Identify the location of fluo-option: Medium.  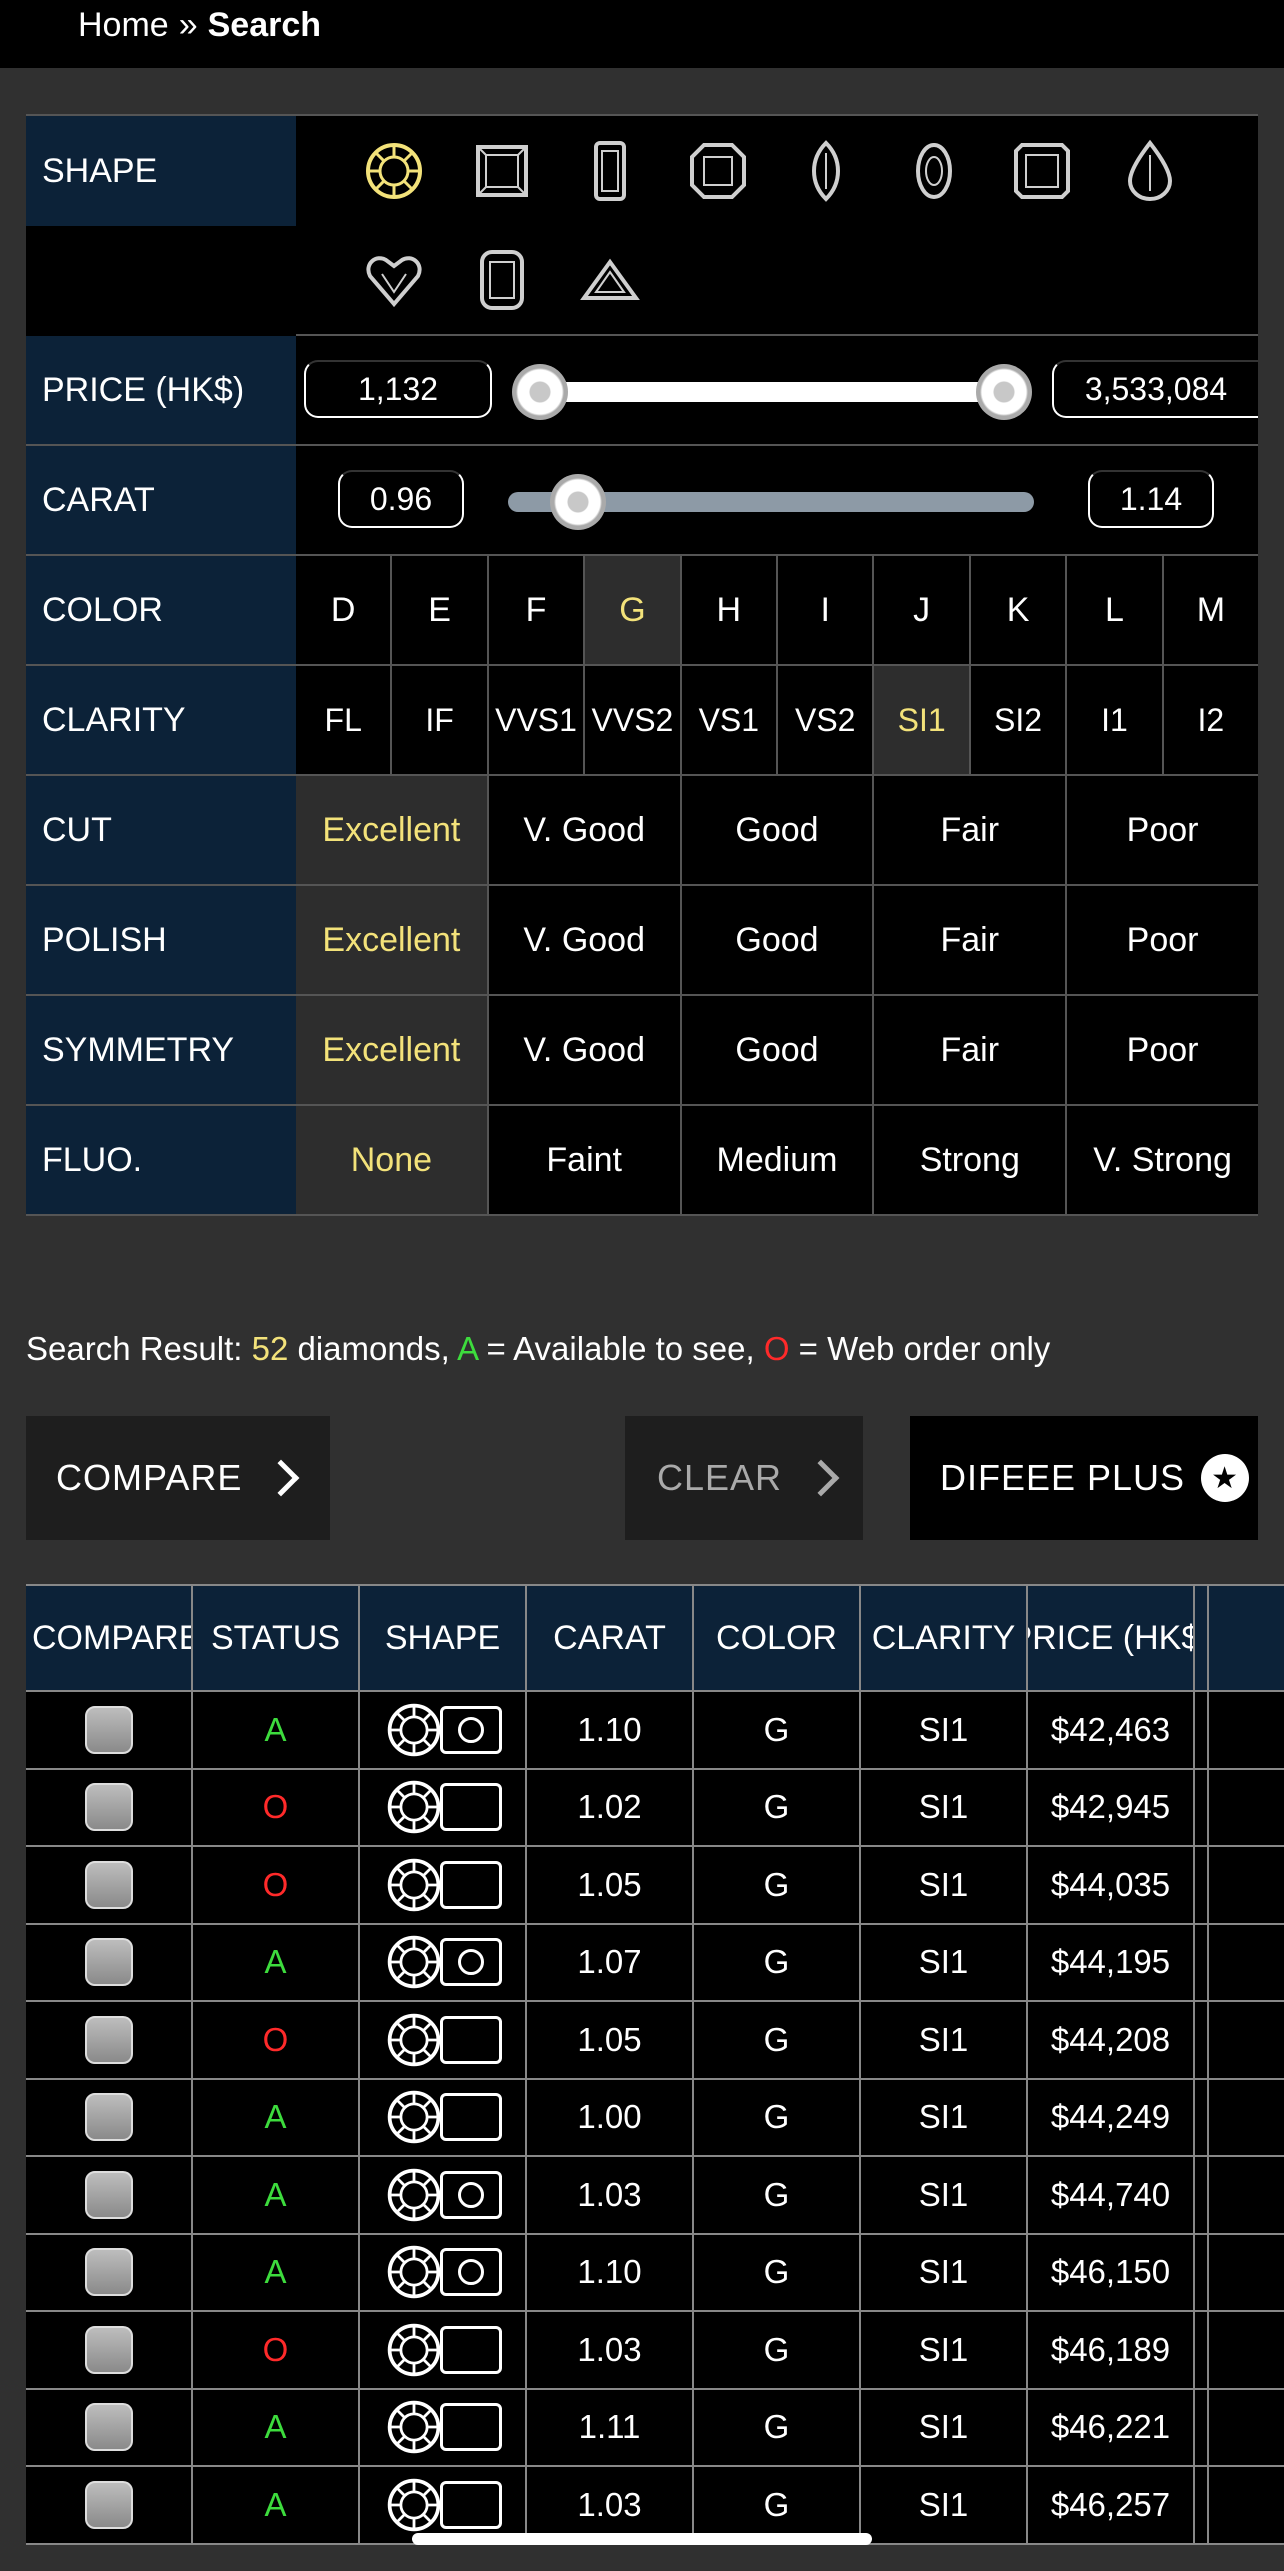
(776, 1160).